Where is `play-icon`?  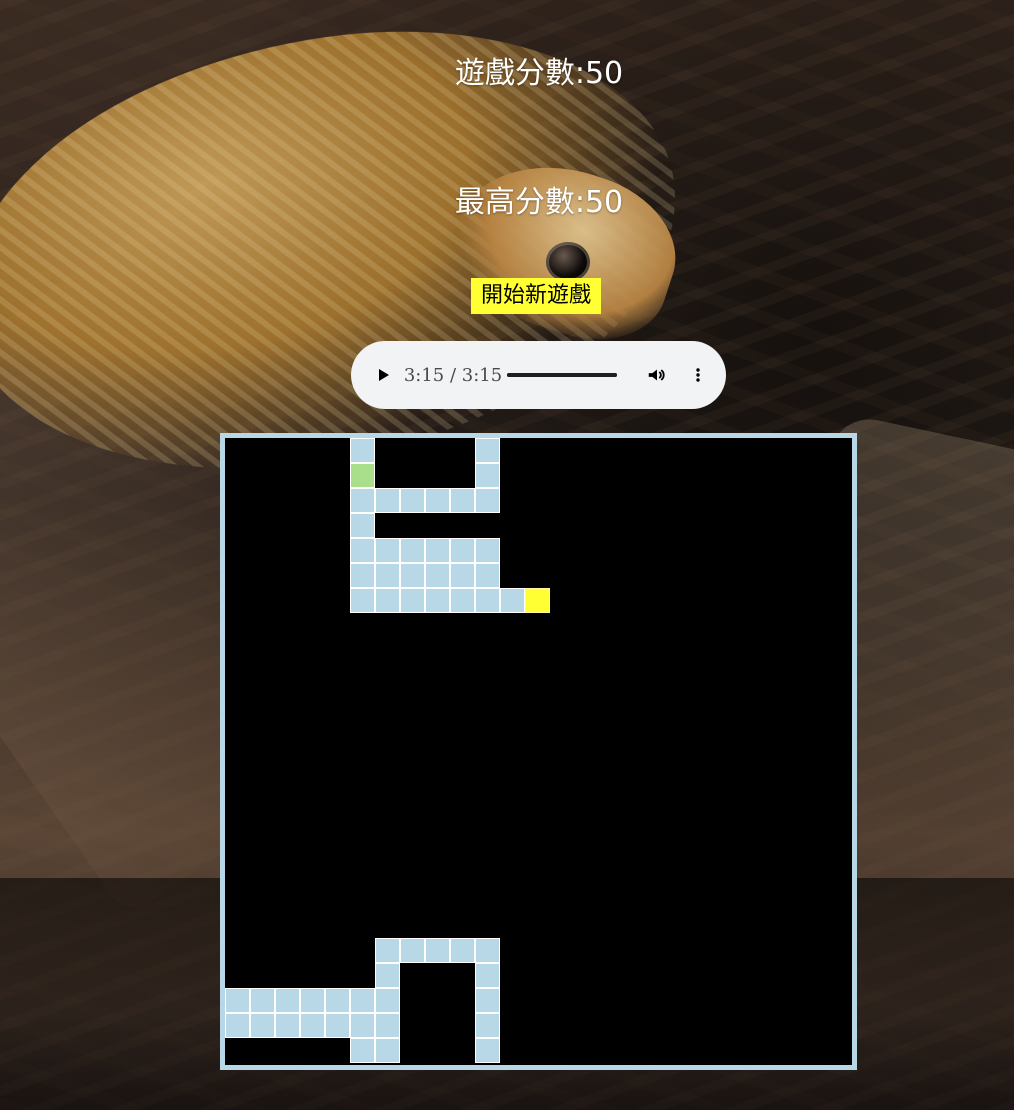
play-icon is located at coordinates (383, 375).